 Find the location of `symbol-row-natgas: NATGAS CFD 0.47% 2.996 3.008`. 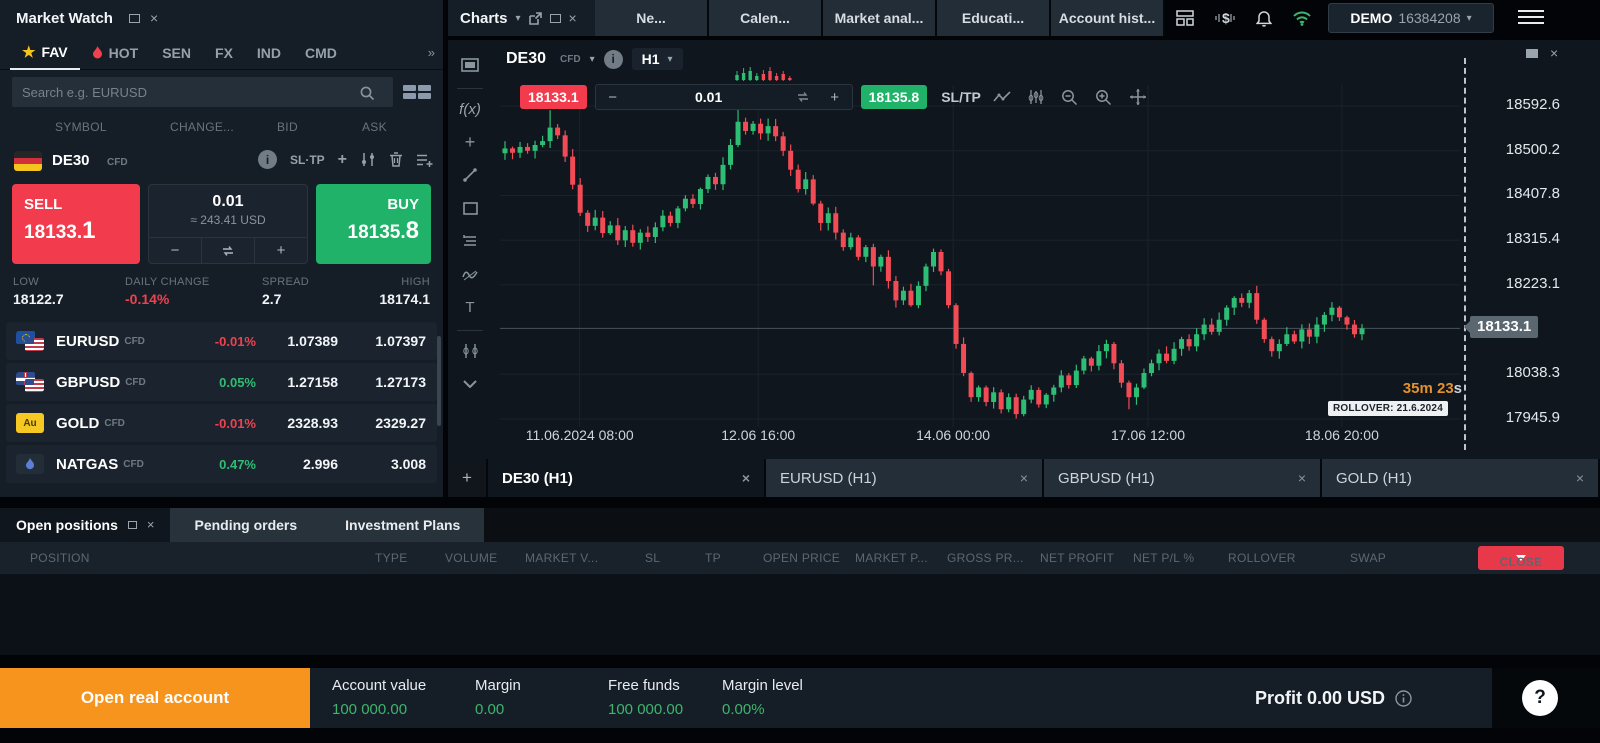

symbol-row-natgas: NATGAS CFD 0.47% 2.996 3.008 is located at coordinates (221, 464).